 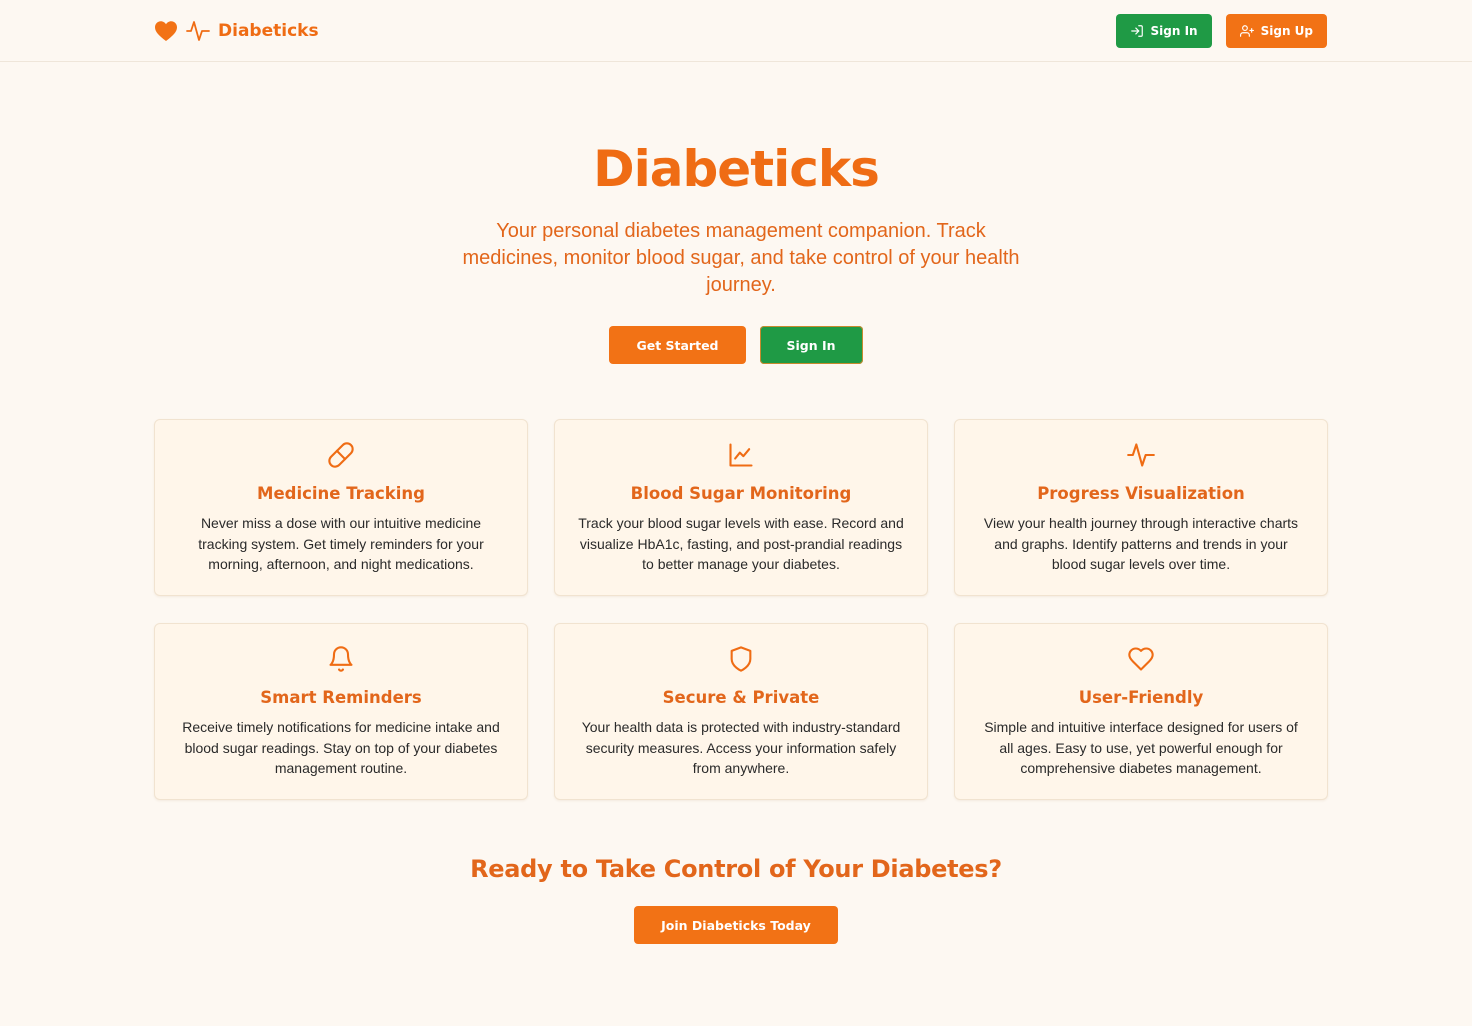 I want to click on get-started-button: Get Started, so click(x=677, y=345).